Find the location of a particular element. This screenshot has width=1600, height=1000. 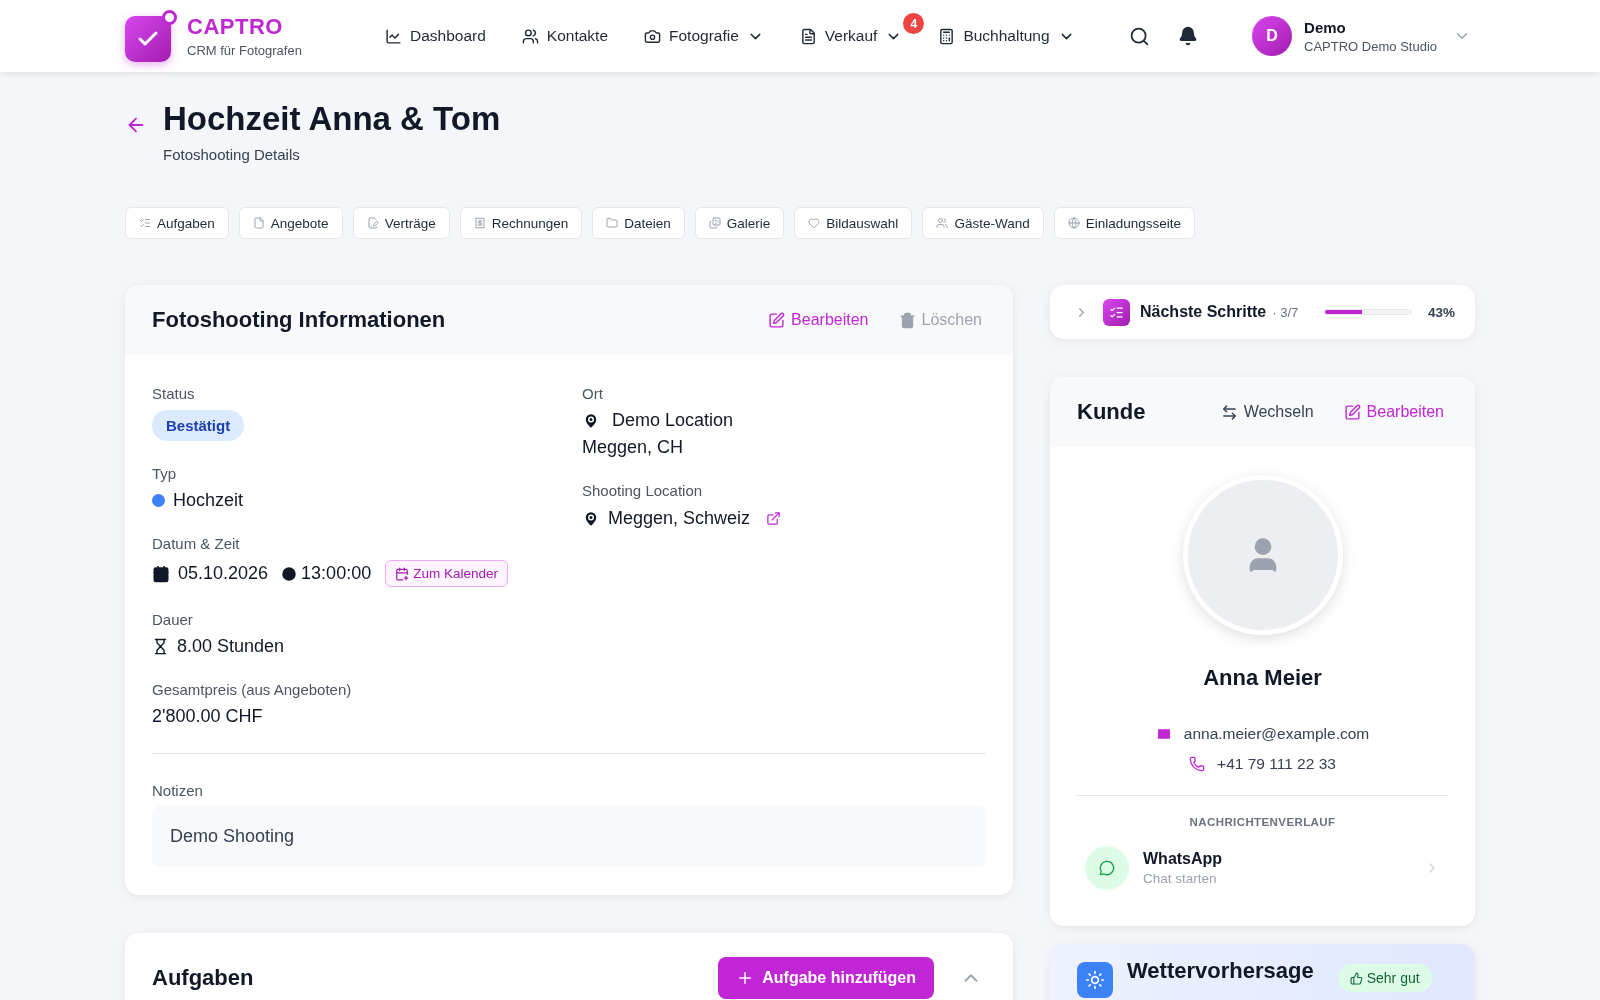

page-title: Hochzeit Anna & Tom is located at coordinates (332, 119).